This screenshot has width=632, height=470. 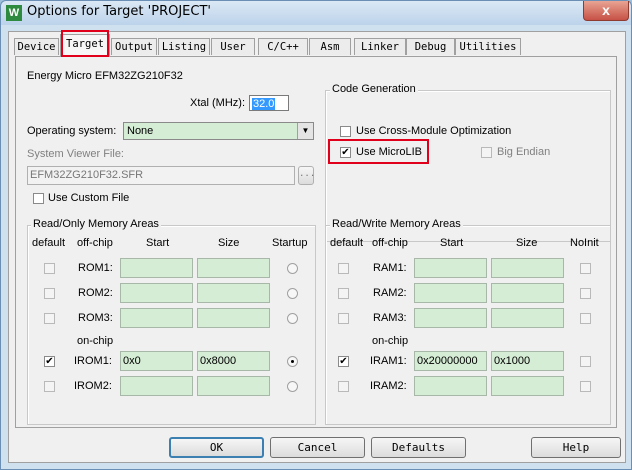 What do you see at coordinates (378, 151) in the screenshot?
I see `microlib-highlight` at bounding box center [378, 151].